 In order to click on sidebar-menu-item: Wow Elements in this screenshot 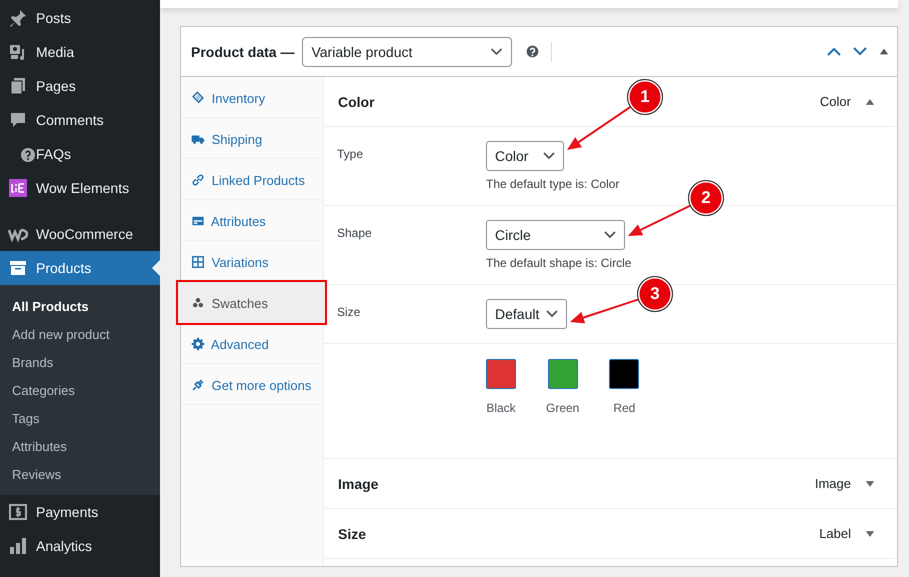, I will do `click(80, 188)`.